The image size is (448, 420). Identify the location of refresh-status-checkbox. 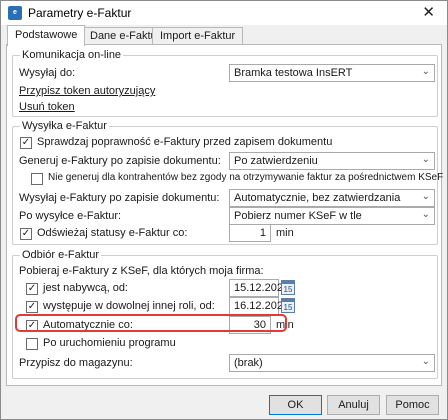
(26, 234).